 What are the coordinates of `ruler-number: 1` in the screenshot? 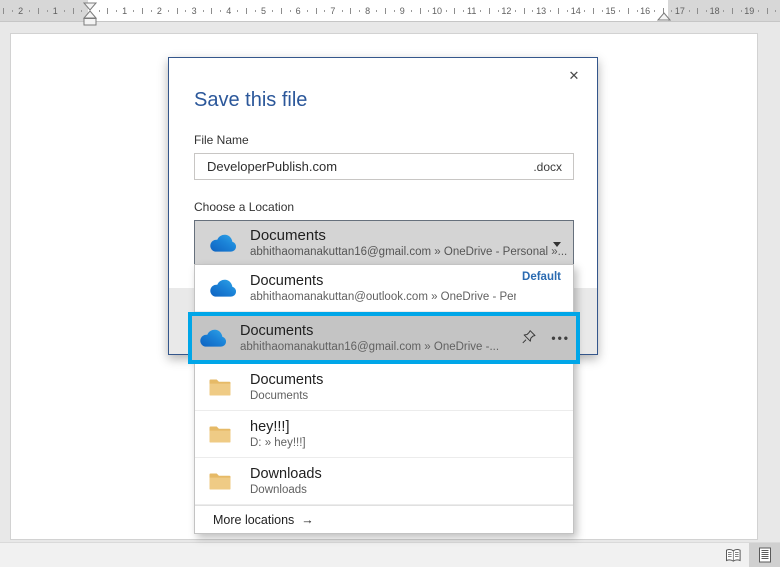 It's located at (125, 10).